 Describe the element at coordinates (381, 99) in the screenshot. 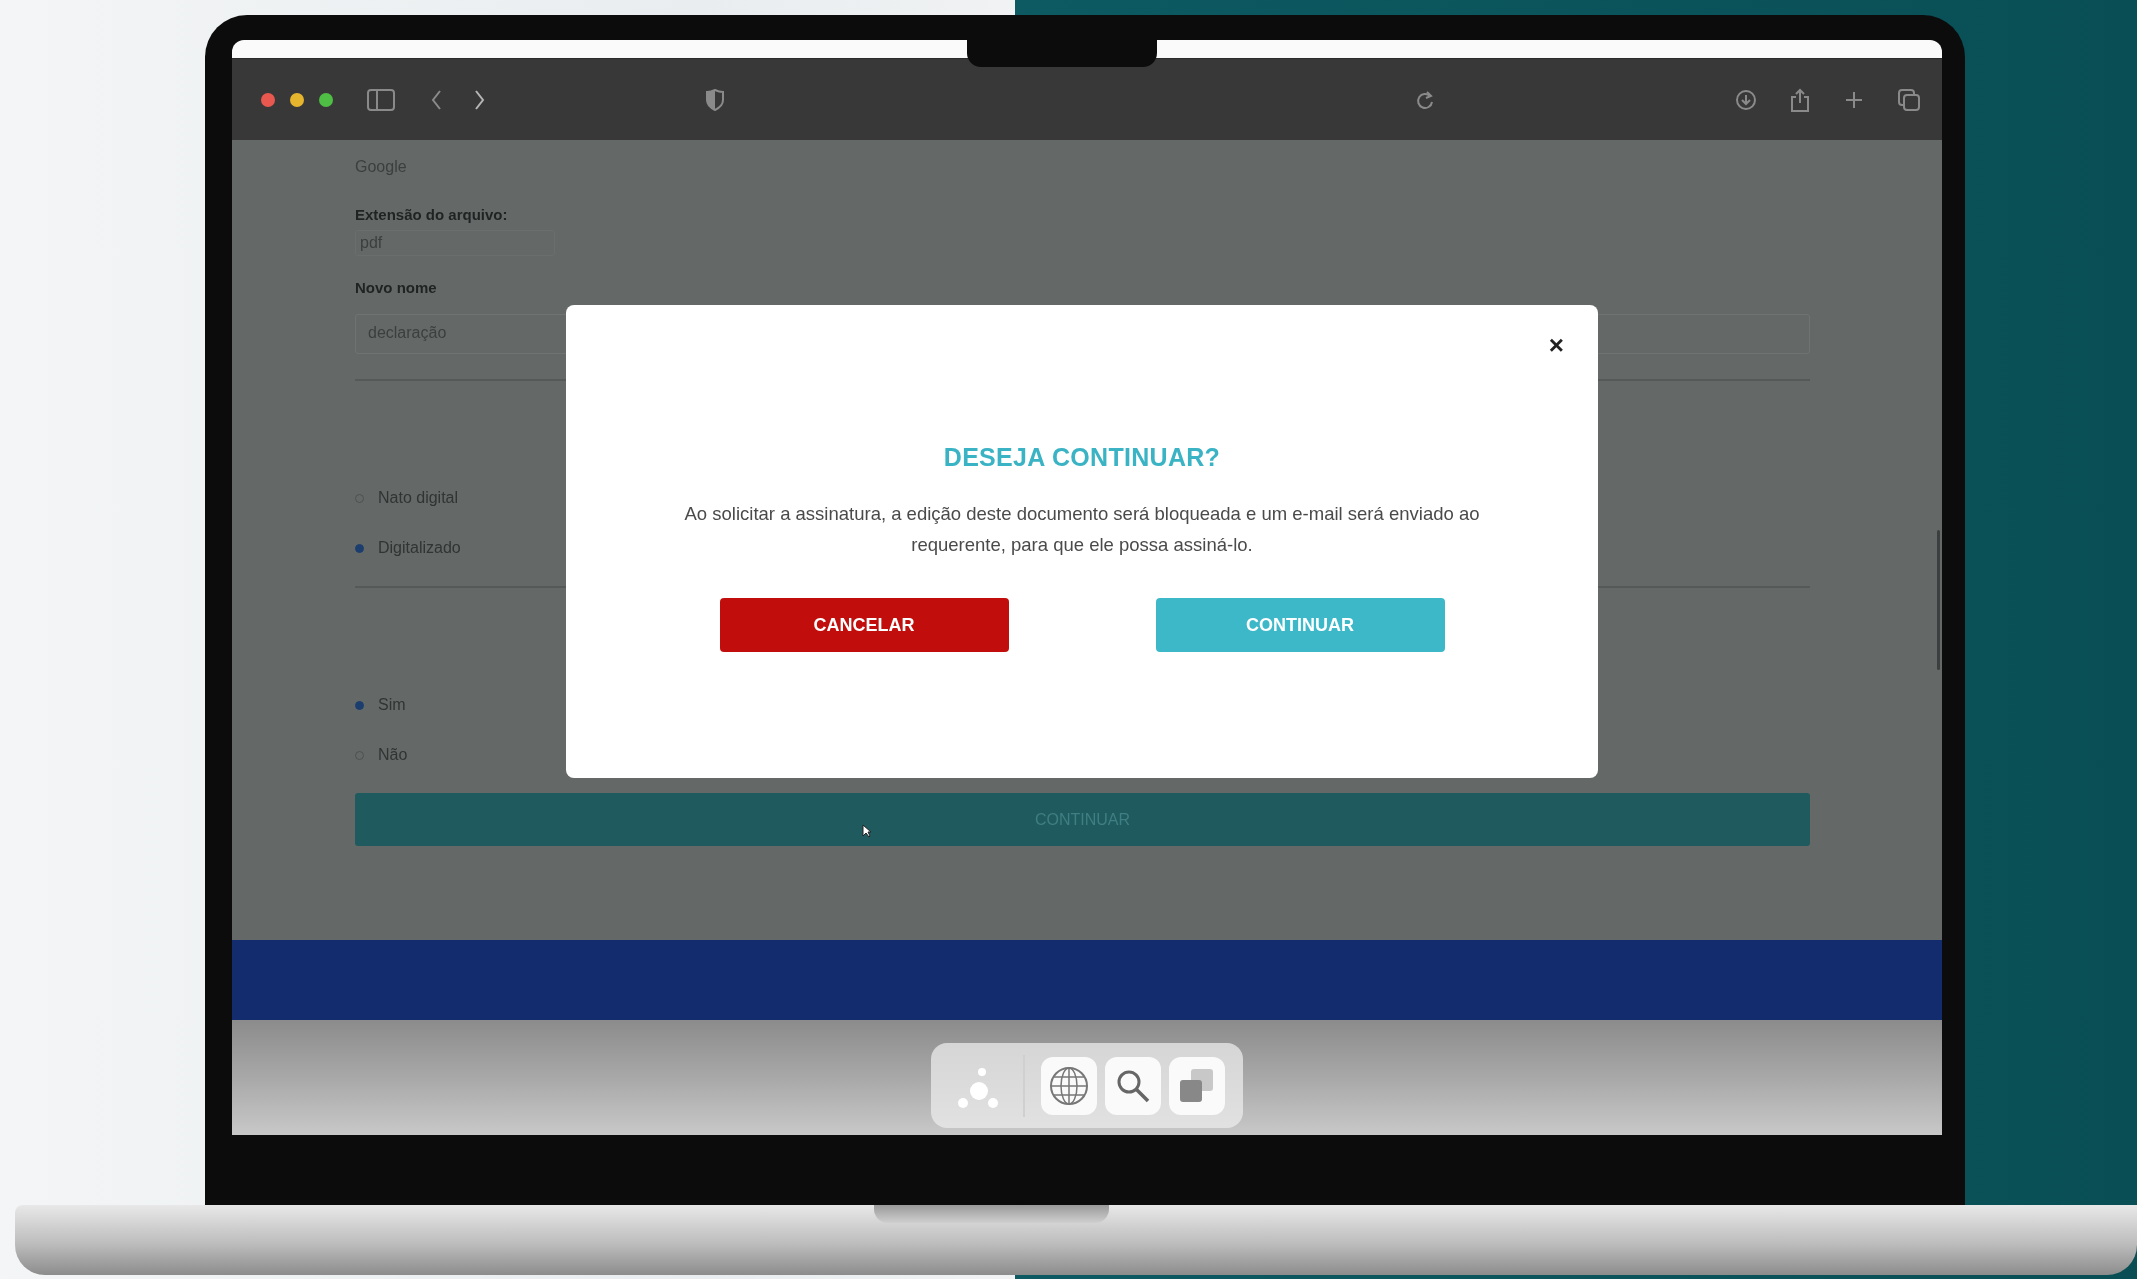

I see `sidebar-icon` at that location.